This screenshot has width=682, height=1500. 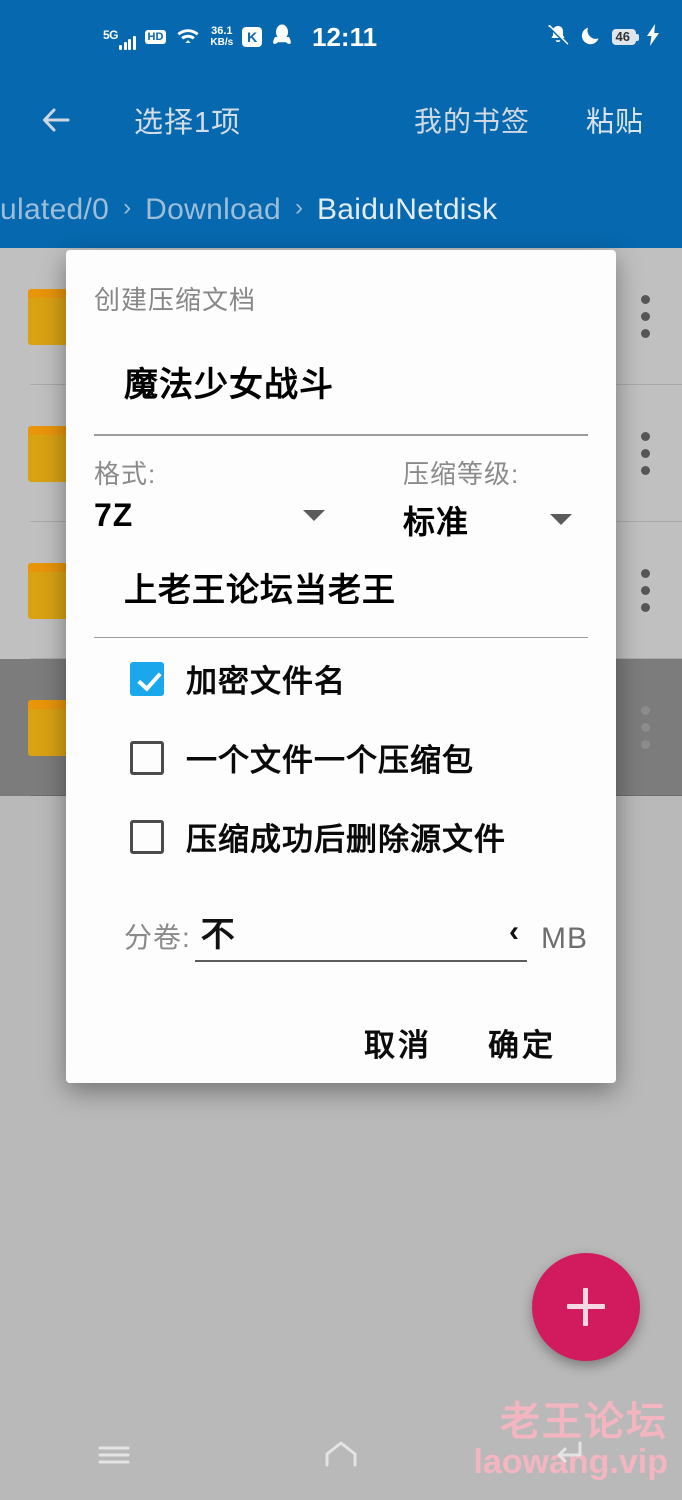 I want to click on format-value: 7Z, so click(x=114, y=514).